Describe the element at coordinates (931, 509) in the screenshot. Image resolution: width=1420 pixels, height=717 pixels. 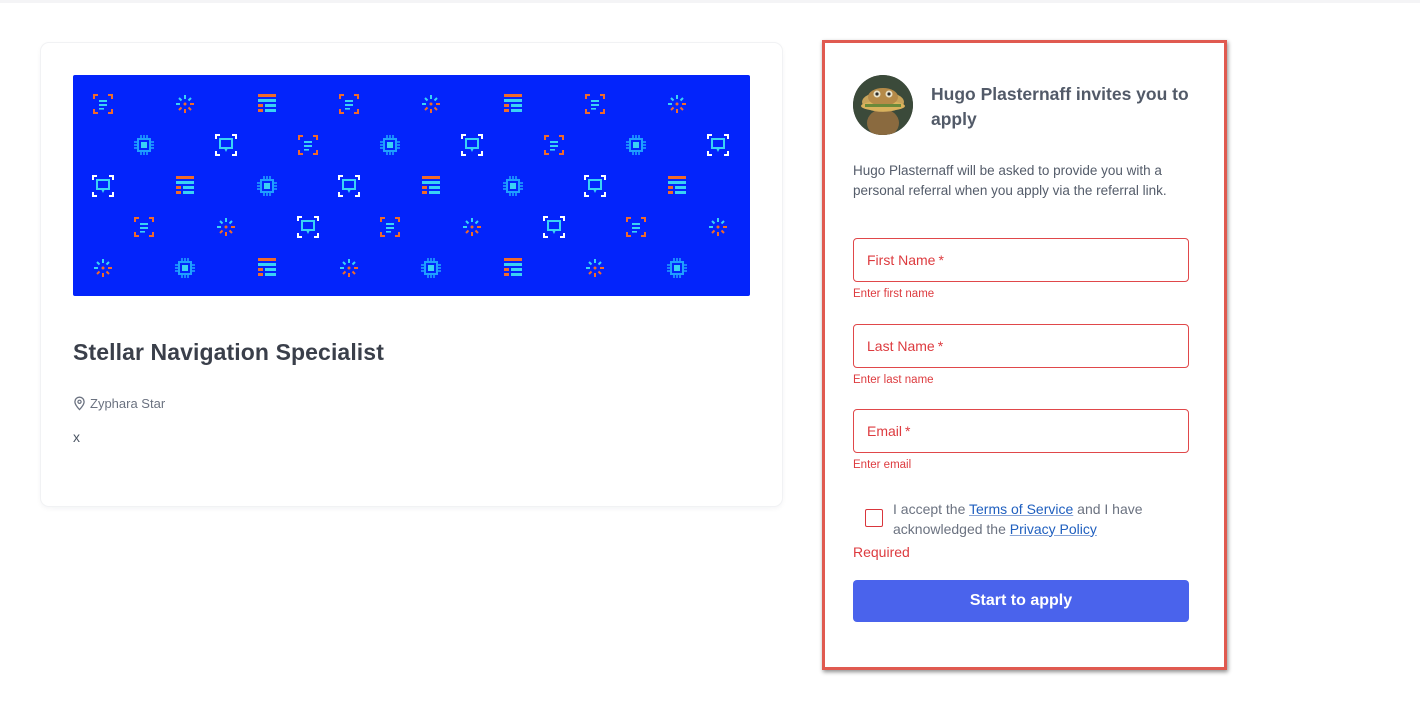
I see `terms-prefix: I accept the` at that location.